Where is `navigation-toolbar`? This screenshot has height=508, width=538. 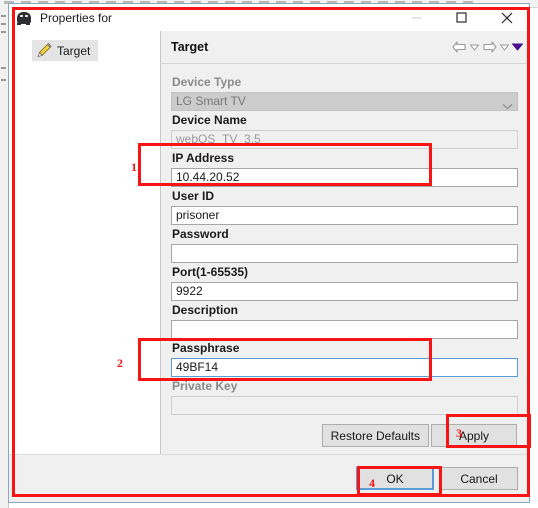 navigation-toolbar is located at coordinates (487, 47).